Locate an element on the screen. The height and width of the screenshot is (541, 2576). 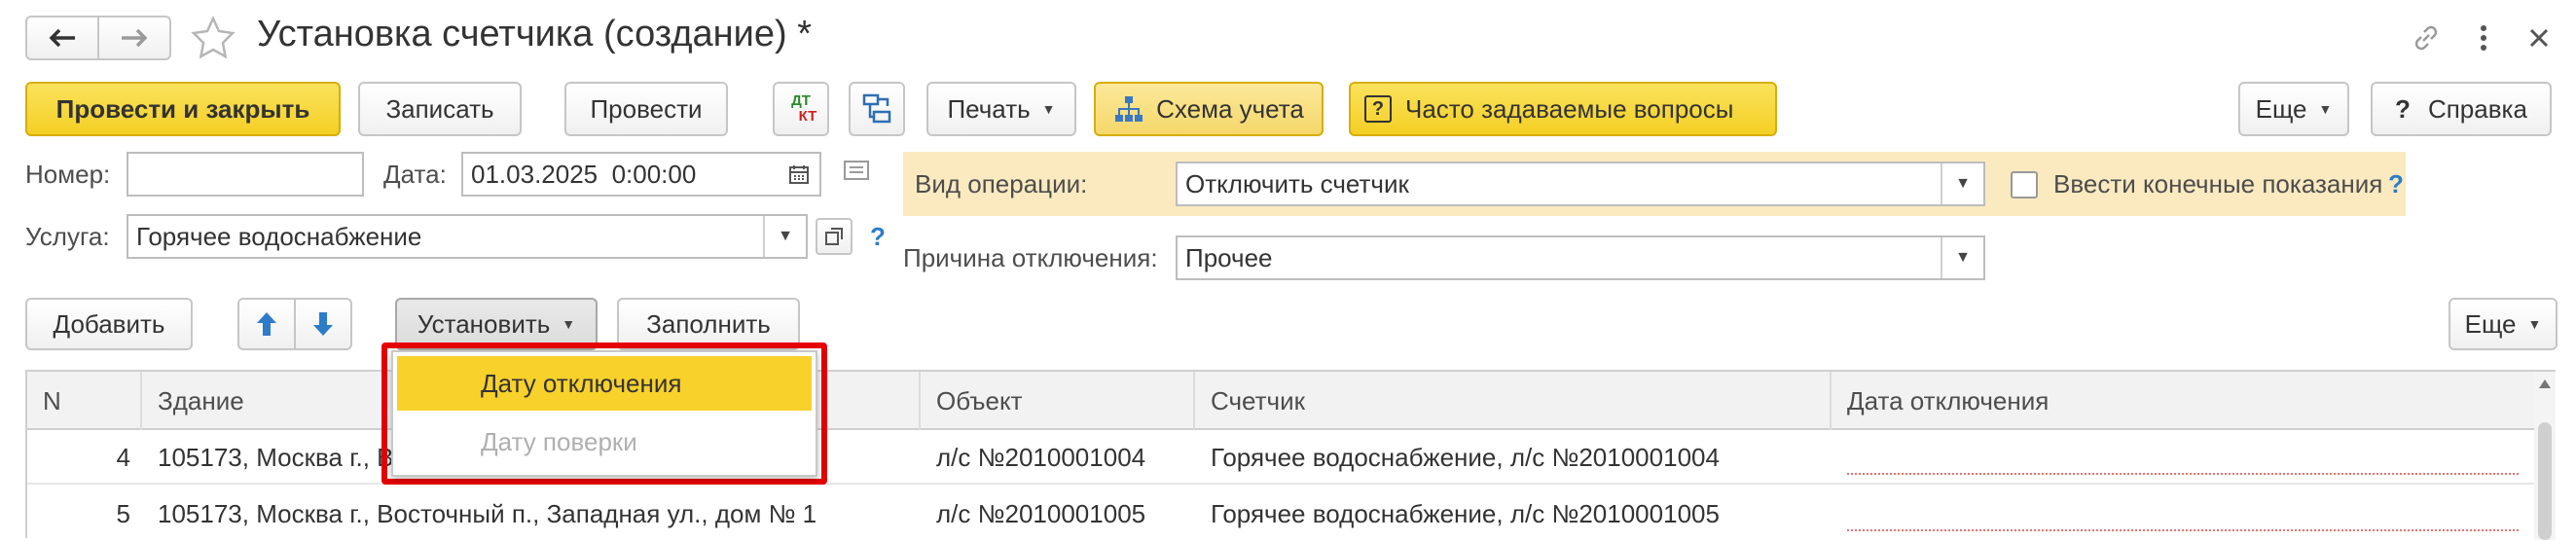
move-down-button is located at coordinates (323, 324).